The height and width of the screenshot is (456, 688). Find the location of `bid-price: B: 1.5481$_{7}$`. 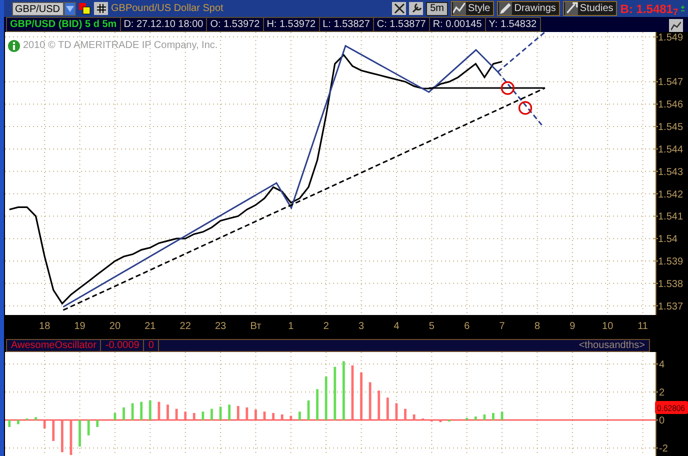

bid-price: B: 1.5481$_{7}$ is located at coordinates (649, 9).